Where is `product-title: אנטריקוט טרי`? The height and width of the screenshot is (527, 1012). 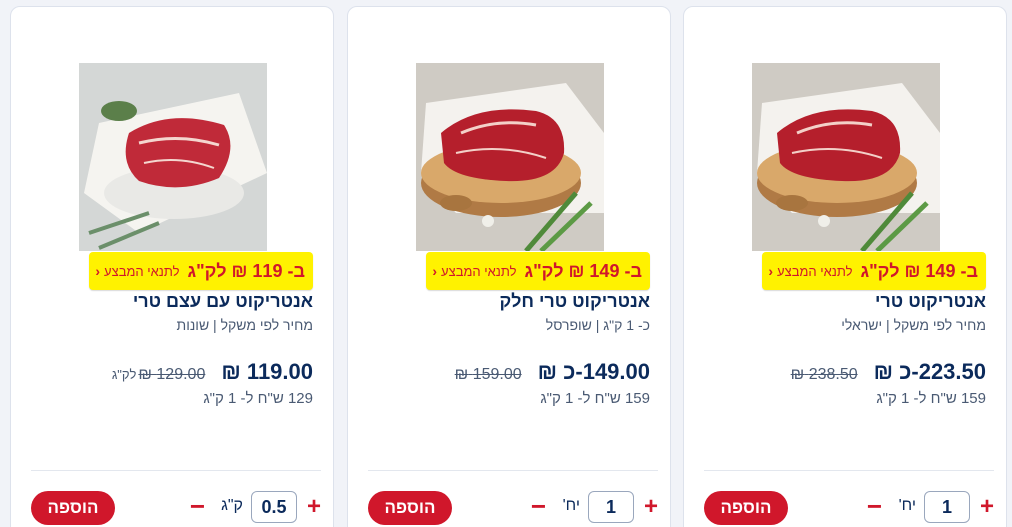 product-title: אנטריקוט טרי is located at coordinates (840, 301).